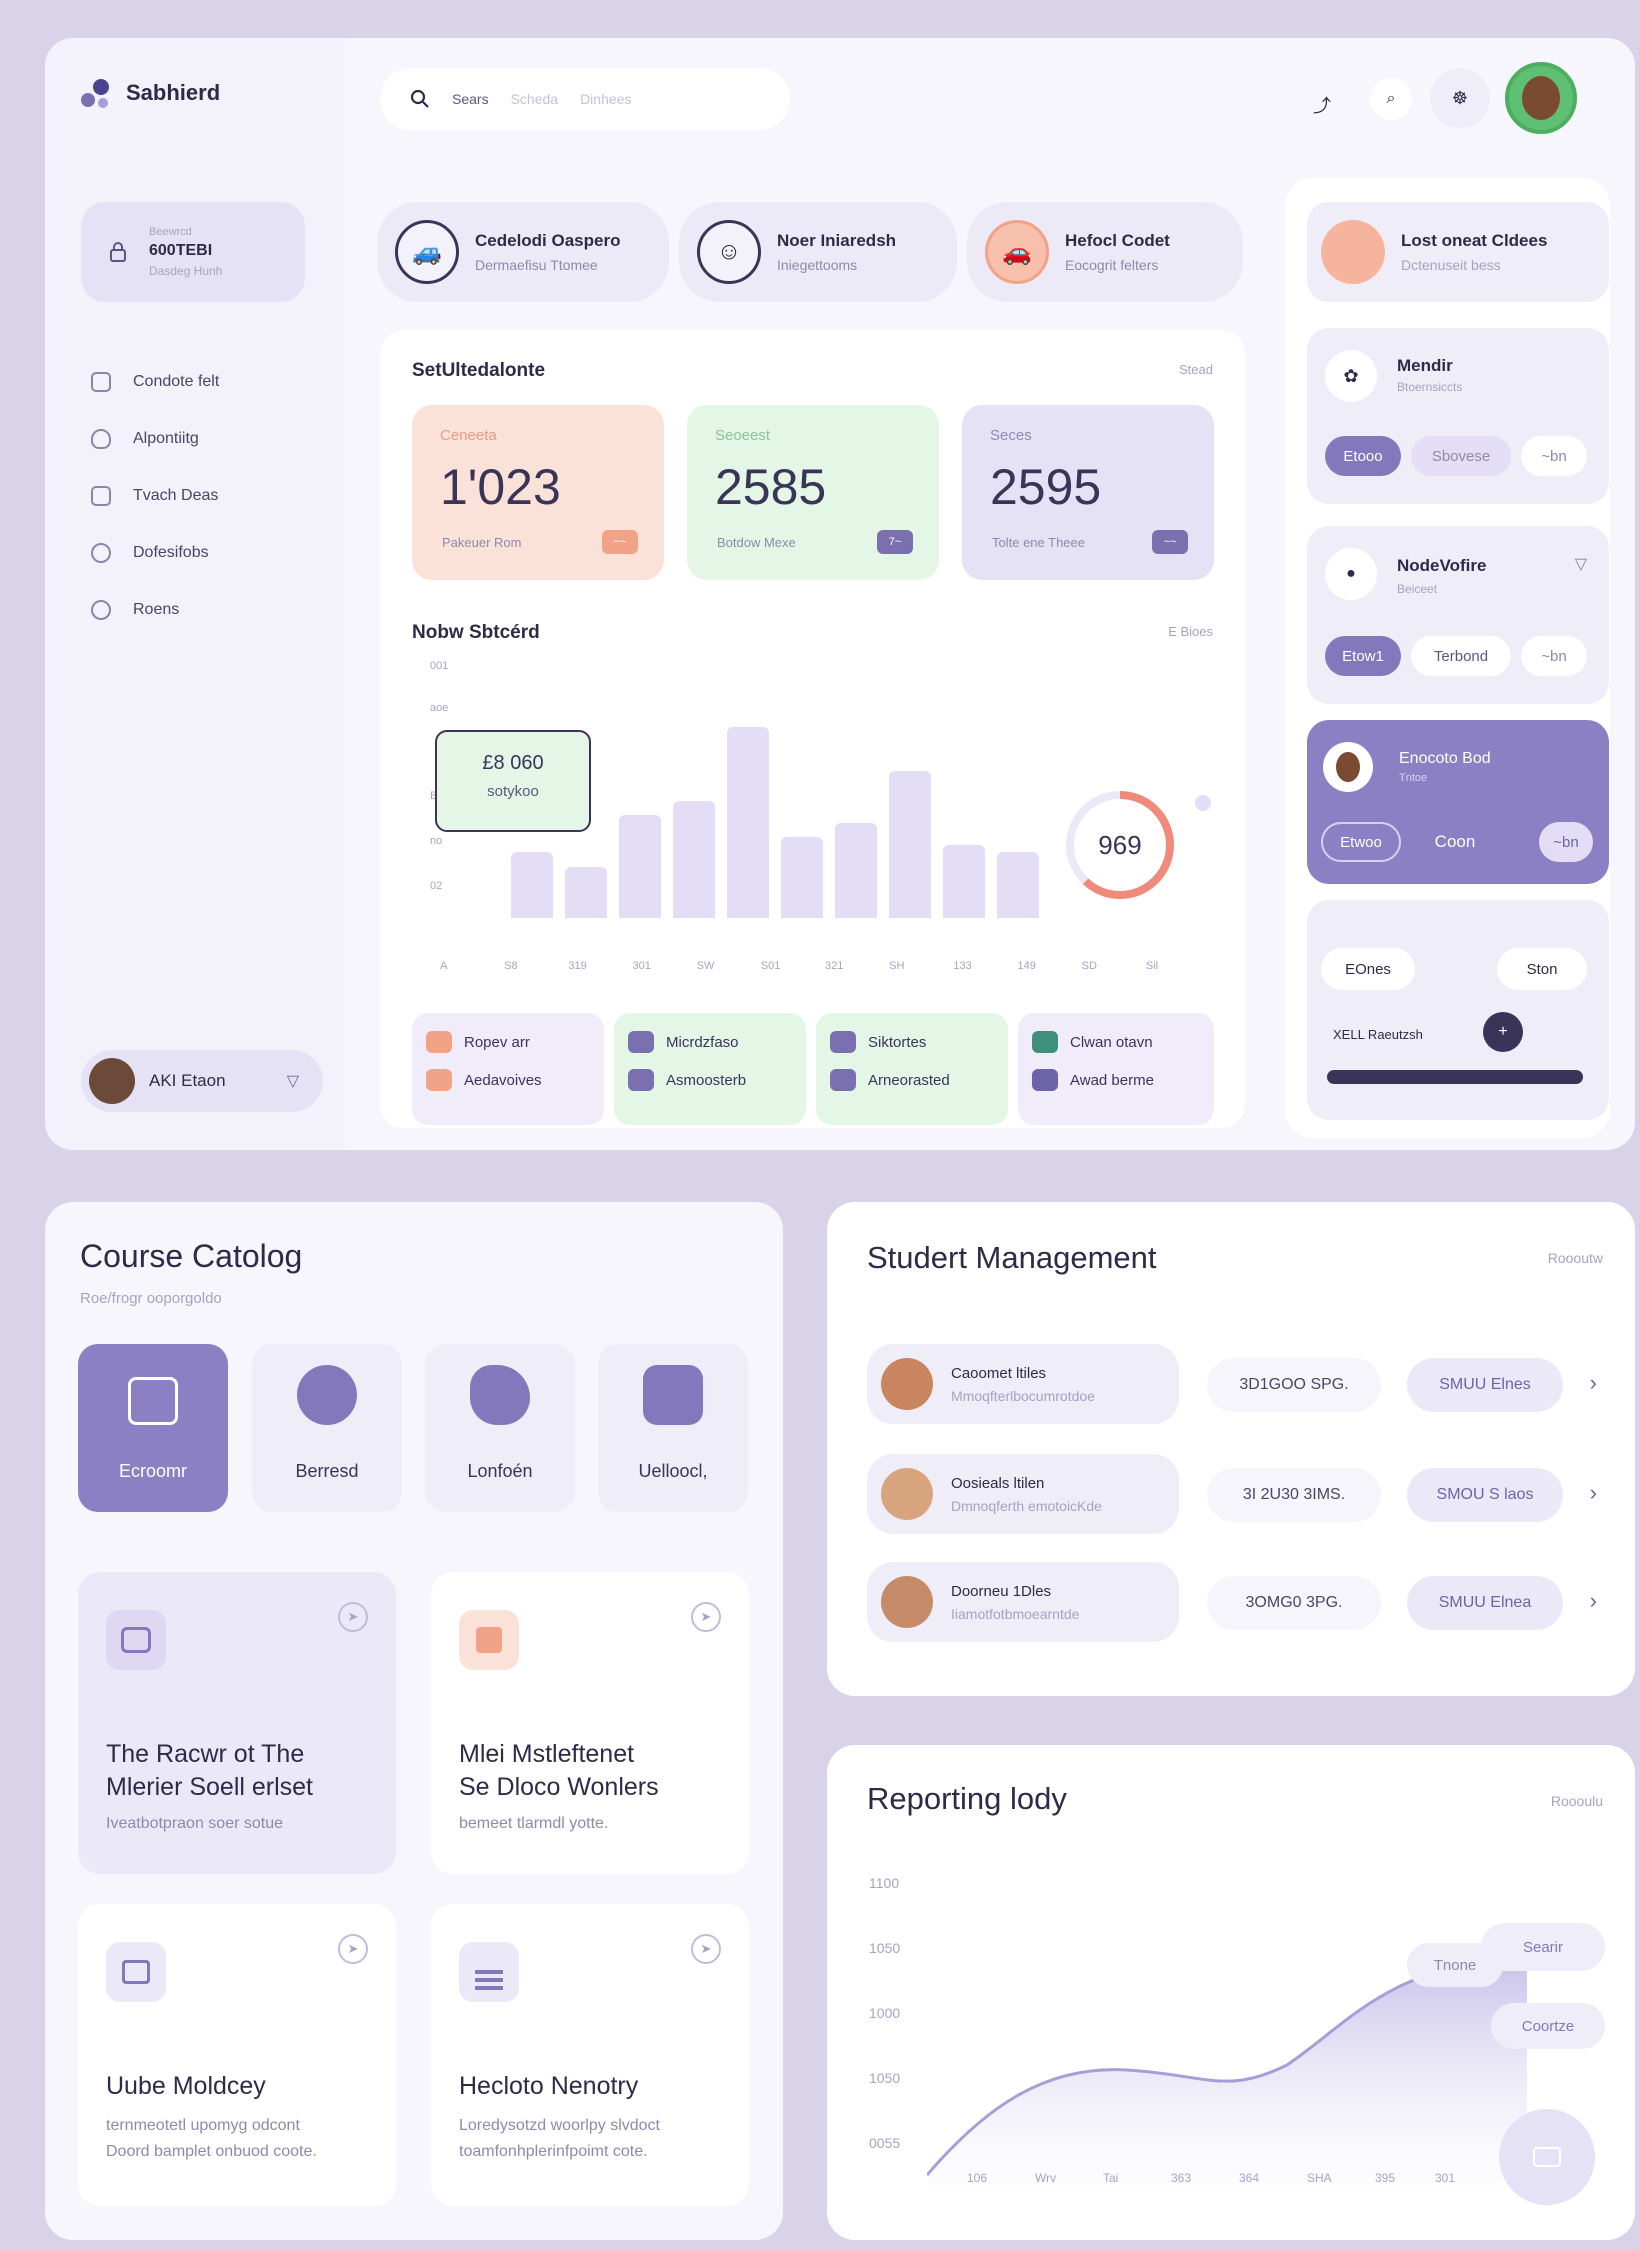  I want to click on course-card-desc: Loredysotzd woorlpy slvdoct, so click(559, 2125).